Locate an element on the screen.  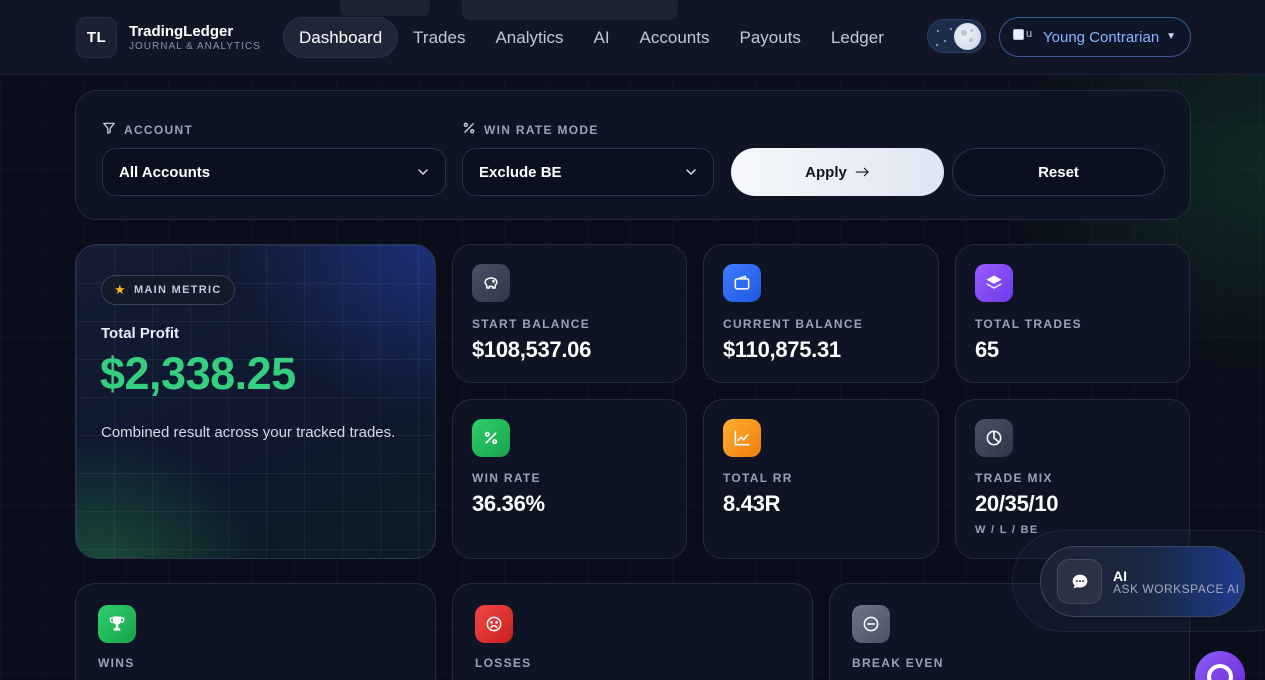
sad-face-icon is located at coordinates (494, 624).